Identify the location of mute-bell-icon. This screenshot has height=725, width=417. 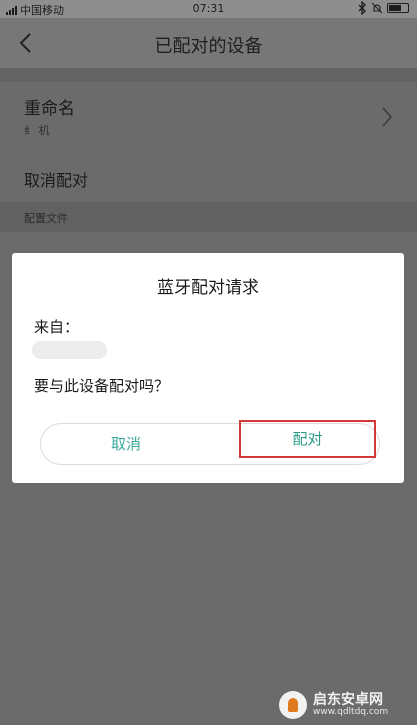
(377, 8).